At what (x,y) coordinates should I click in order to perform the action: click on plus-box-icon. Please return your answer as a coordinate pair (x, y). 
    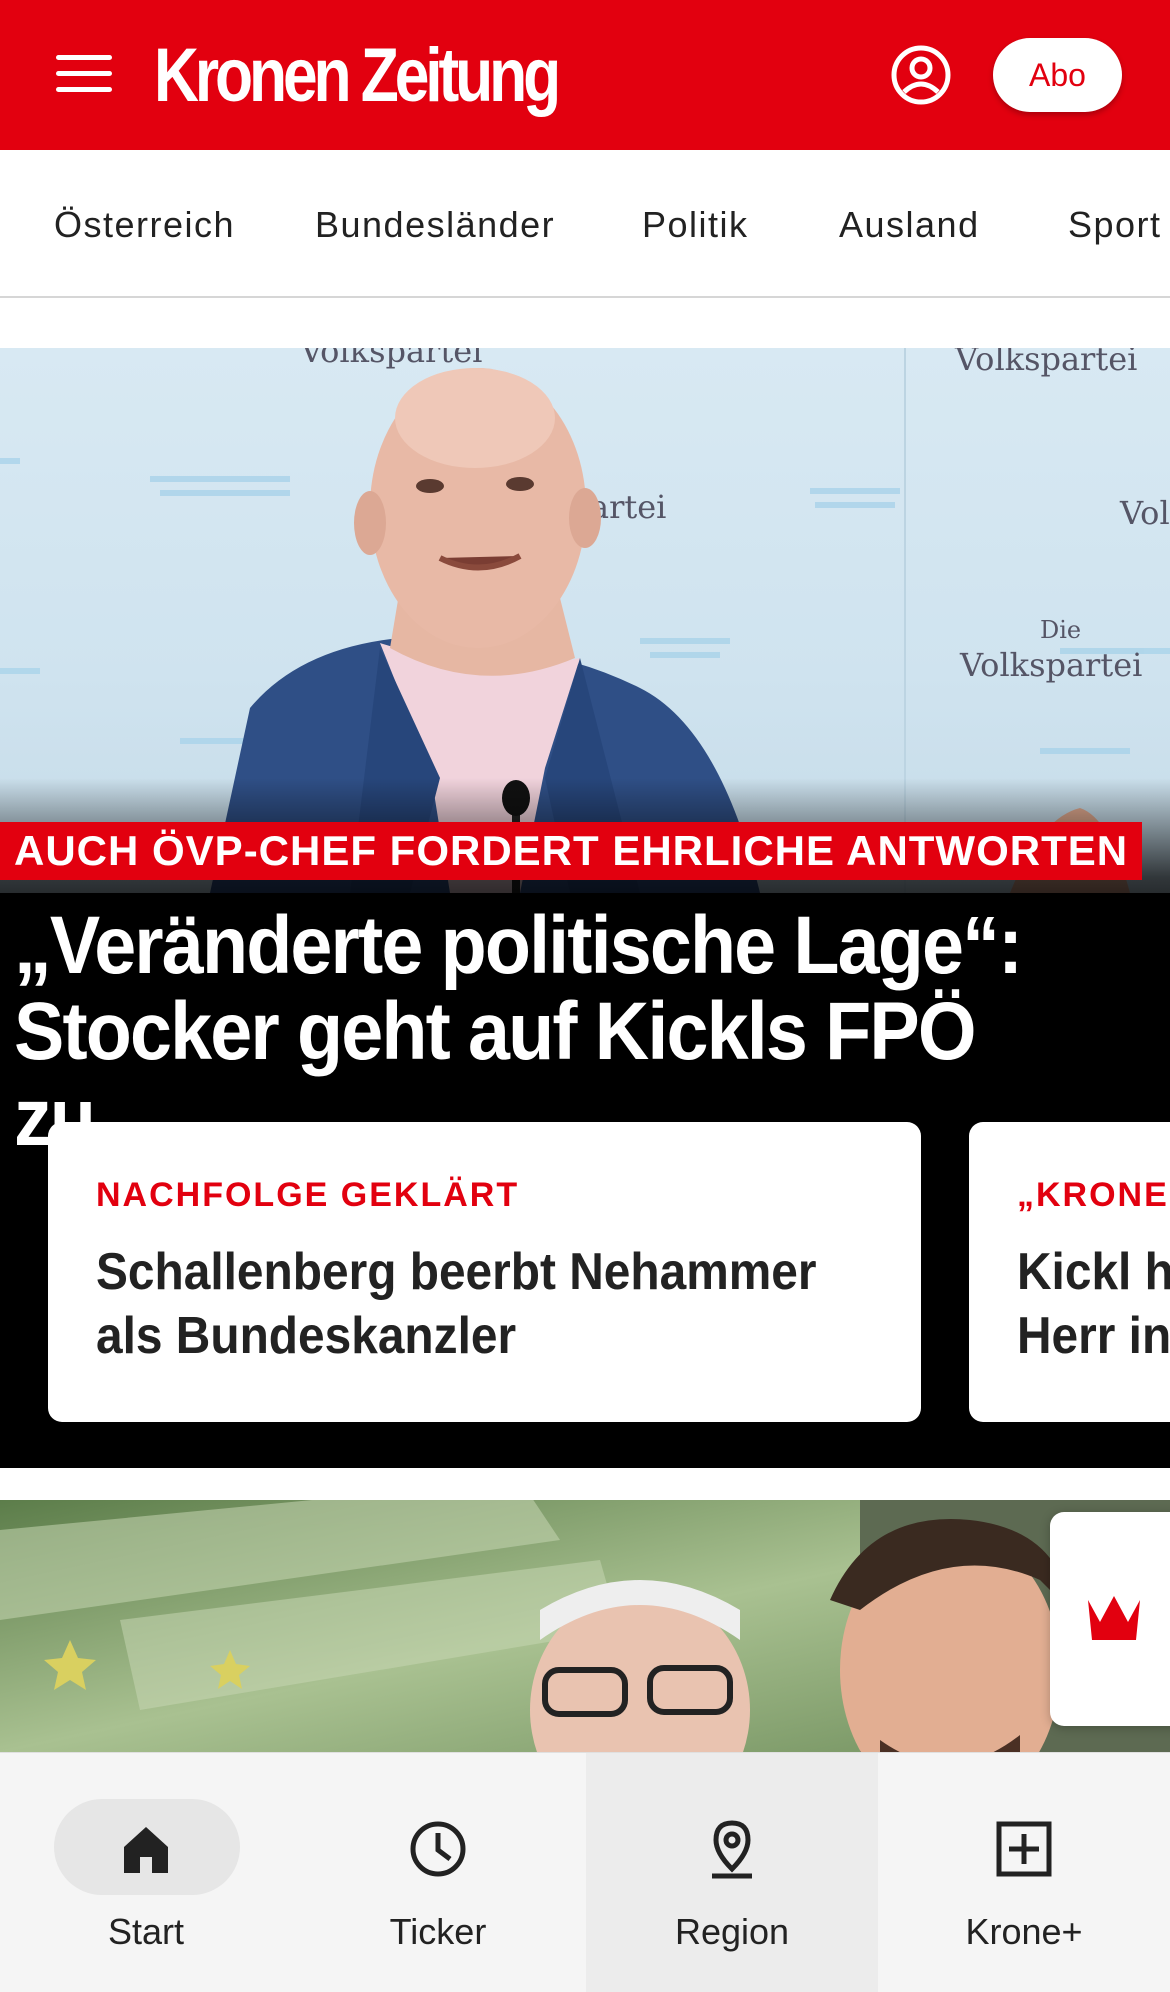
    Looking at the image, I should click on (1024, 1849).